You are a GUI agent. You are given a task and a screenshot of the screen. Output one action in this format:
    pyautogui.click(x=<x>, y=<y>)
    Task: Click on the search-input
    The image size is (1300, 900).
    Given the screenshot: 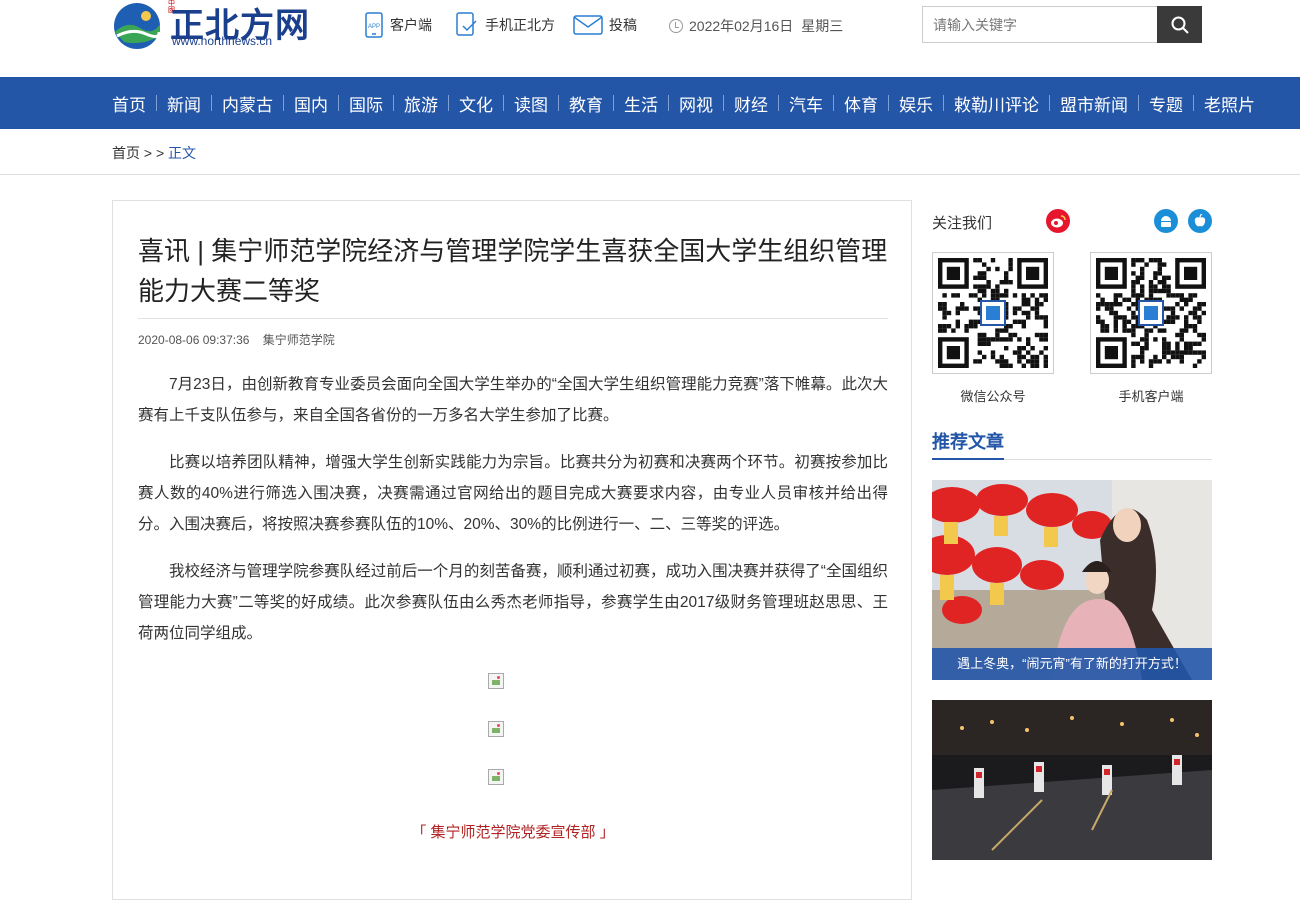 What is the action you would take?
    pyautogui.click(x=1040, y=24)
    